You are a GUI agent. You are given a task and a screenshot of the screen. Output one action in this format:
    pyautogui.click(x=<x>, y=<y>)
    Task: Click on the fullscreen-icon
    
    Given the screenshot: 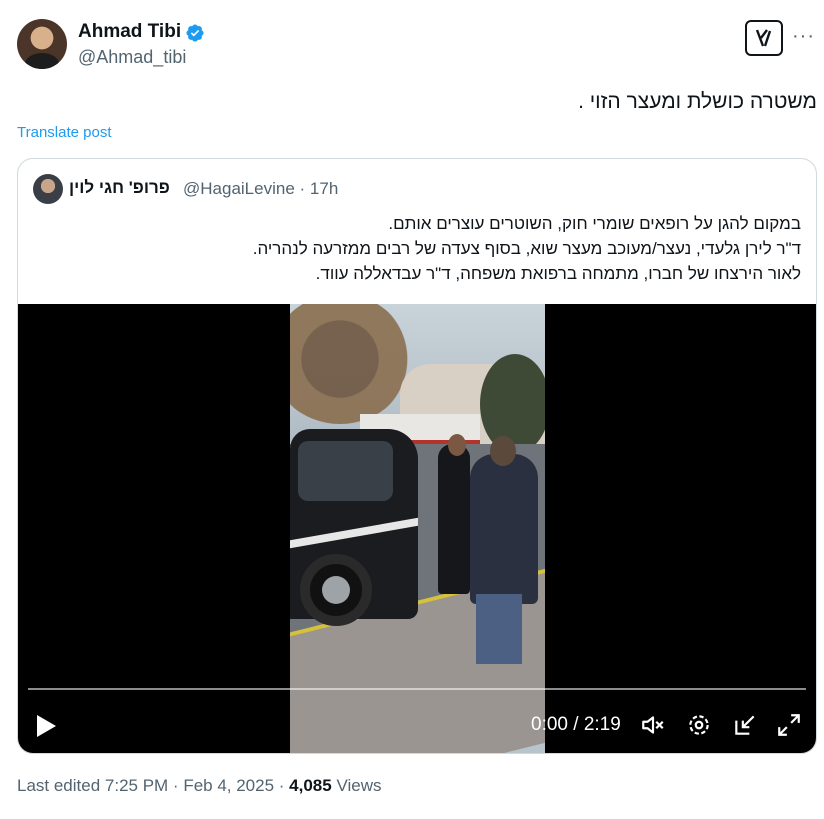 What is the action you would take?
    pyautogui.click(x=789, y=725)
    